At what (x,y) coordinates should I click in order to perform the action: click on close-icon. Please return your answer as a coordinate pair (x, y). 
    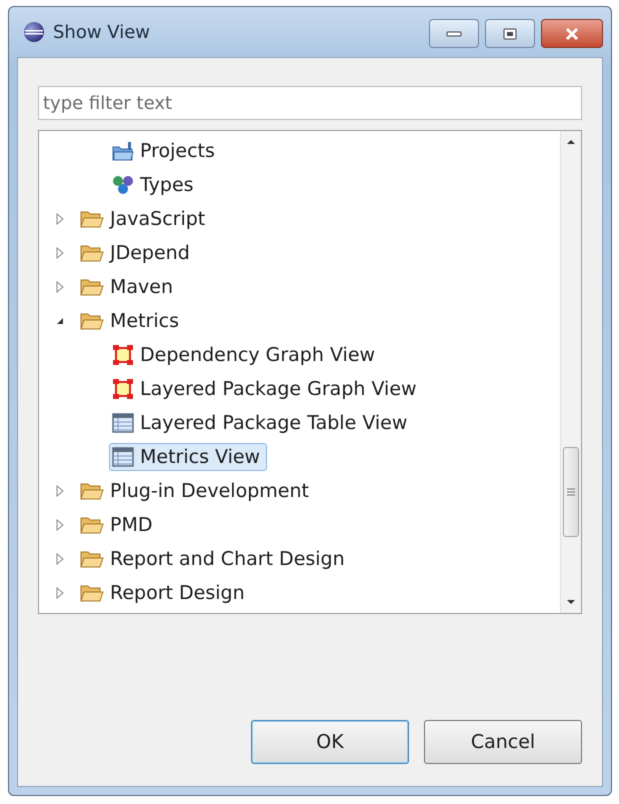
    Looking at the image, I should click on (572, 33).